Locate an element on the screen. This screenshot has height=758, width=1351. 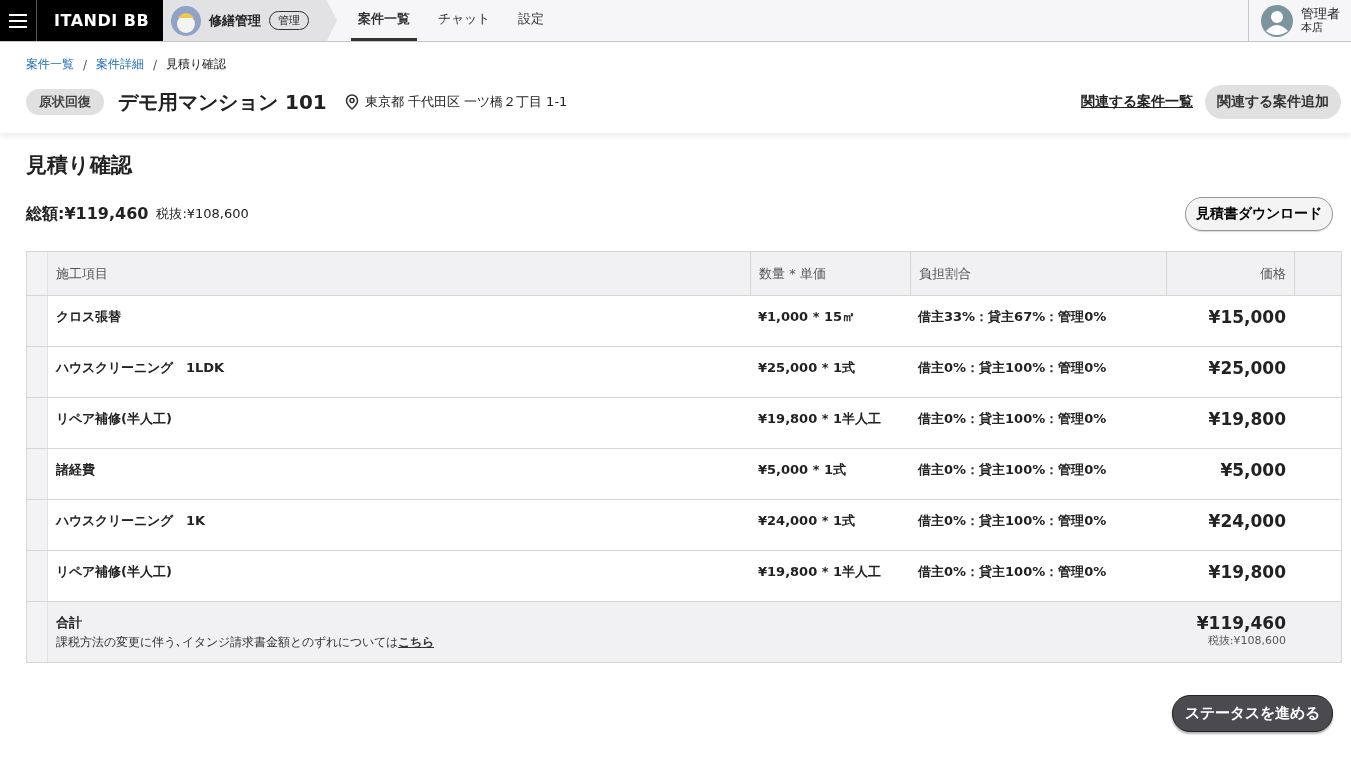
column-header: 負担割合 is located at coordinates (1038, 273).